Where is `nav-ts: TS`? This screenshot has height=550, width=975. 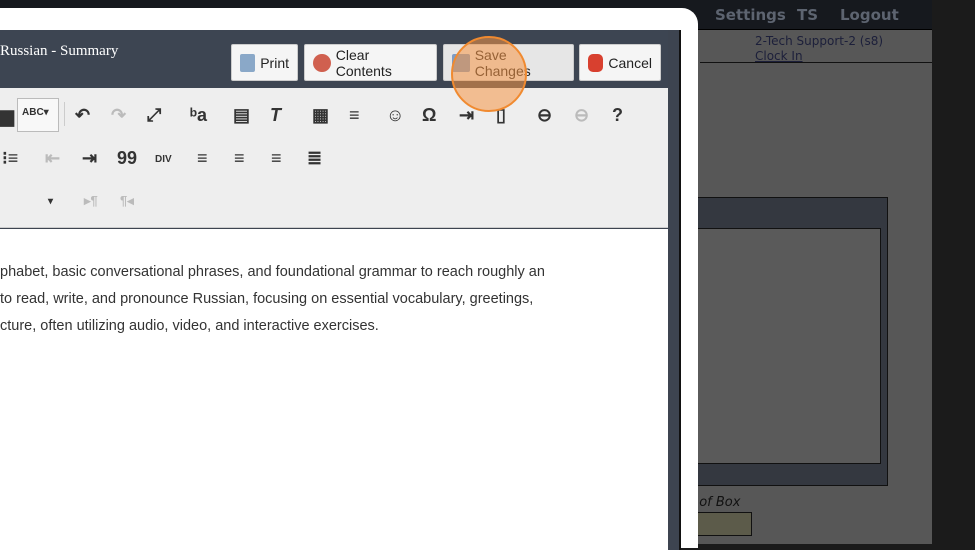 nav-ts: TS is located at coordinates (807, 15).